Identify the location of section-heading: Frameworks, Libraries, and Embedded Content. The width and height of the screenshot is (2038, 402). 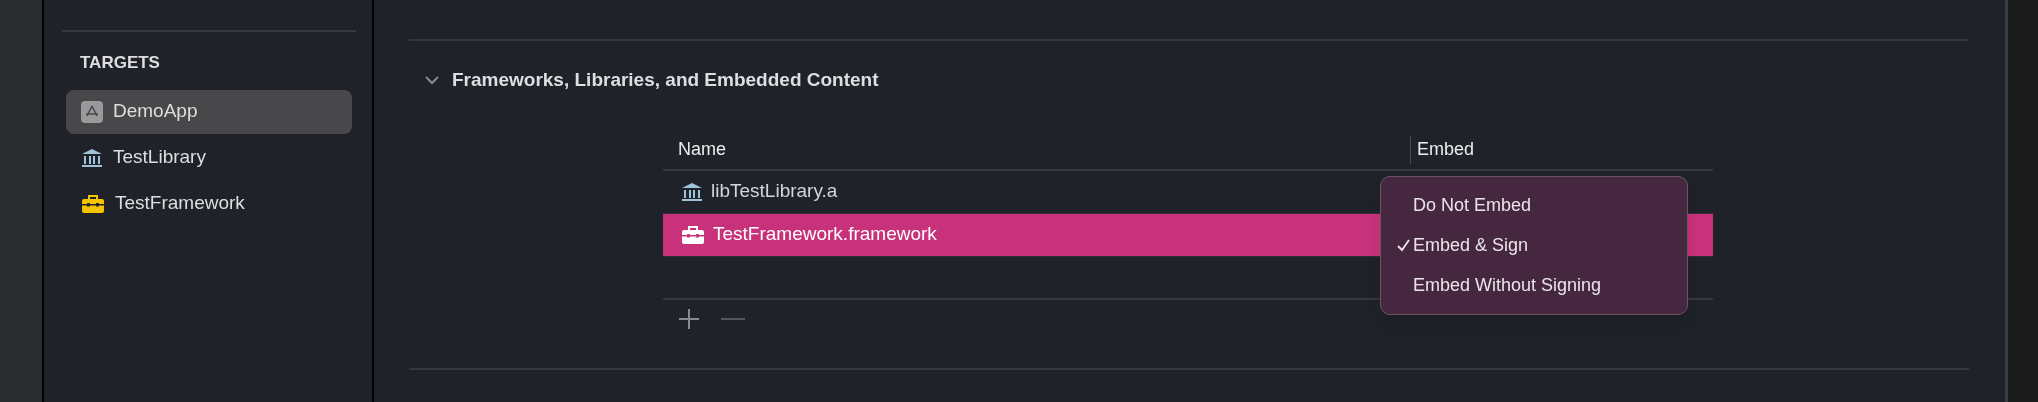
(665, 80).